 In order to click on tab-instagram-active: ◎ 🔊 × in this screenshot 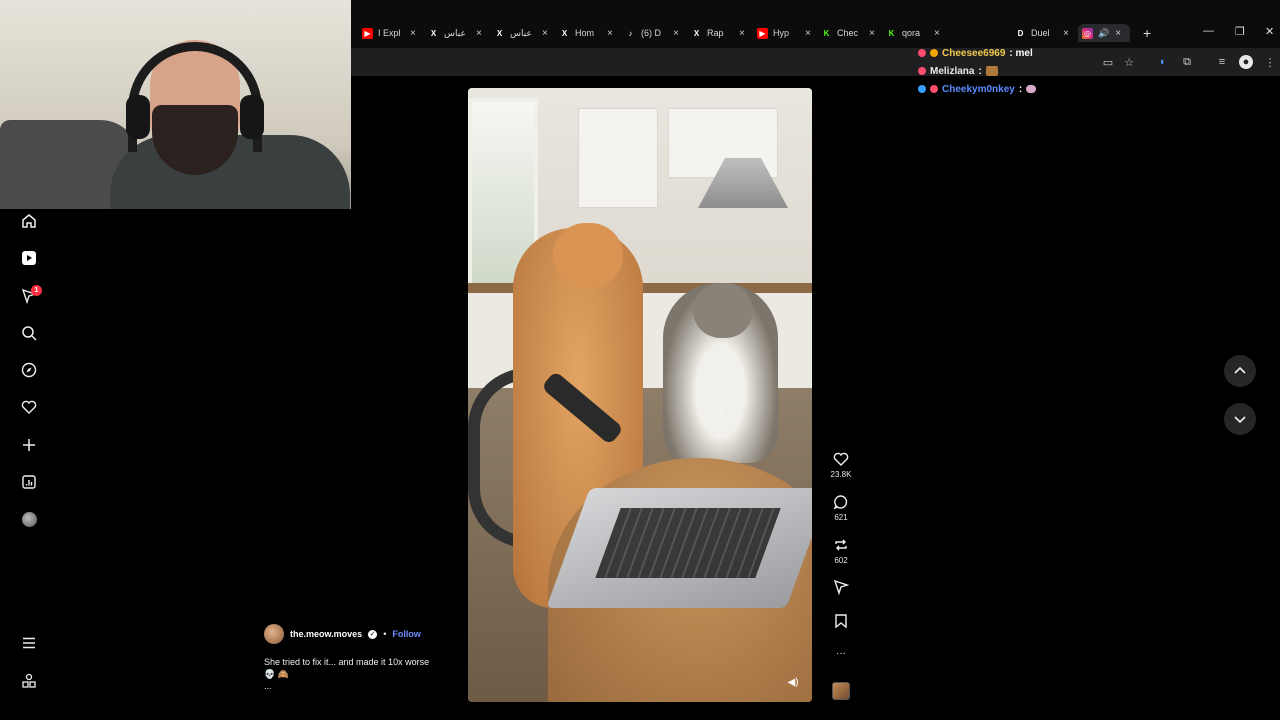, I will do `click(1104, 33)`.